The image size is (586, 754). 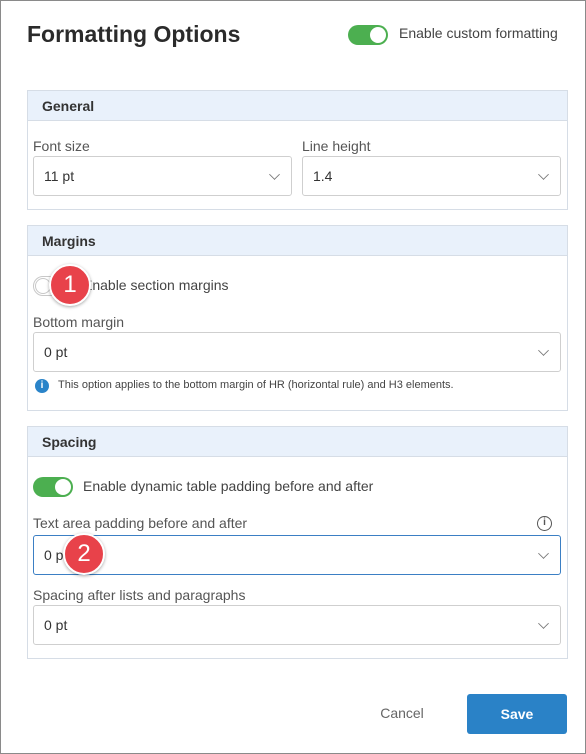 What do you see at coordinates (42, 386) in the screenshot?
I see `info-icon: i` at bounding box center [42, 386].